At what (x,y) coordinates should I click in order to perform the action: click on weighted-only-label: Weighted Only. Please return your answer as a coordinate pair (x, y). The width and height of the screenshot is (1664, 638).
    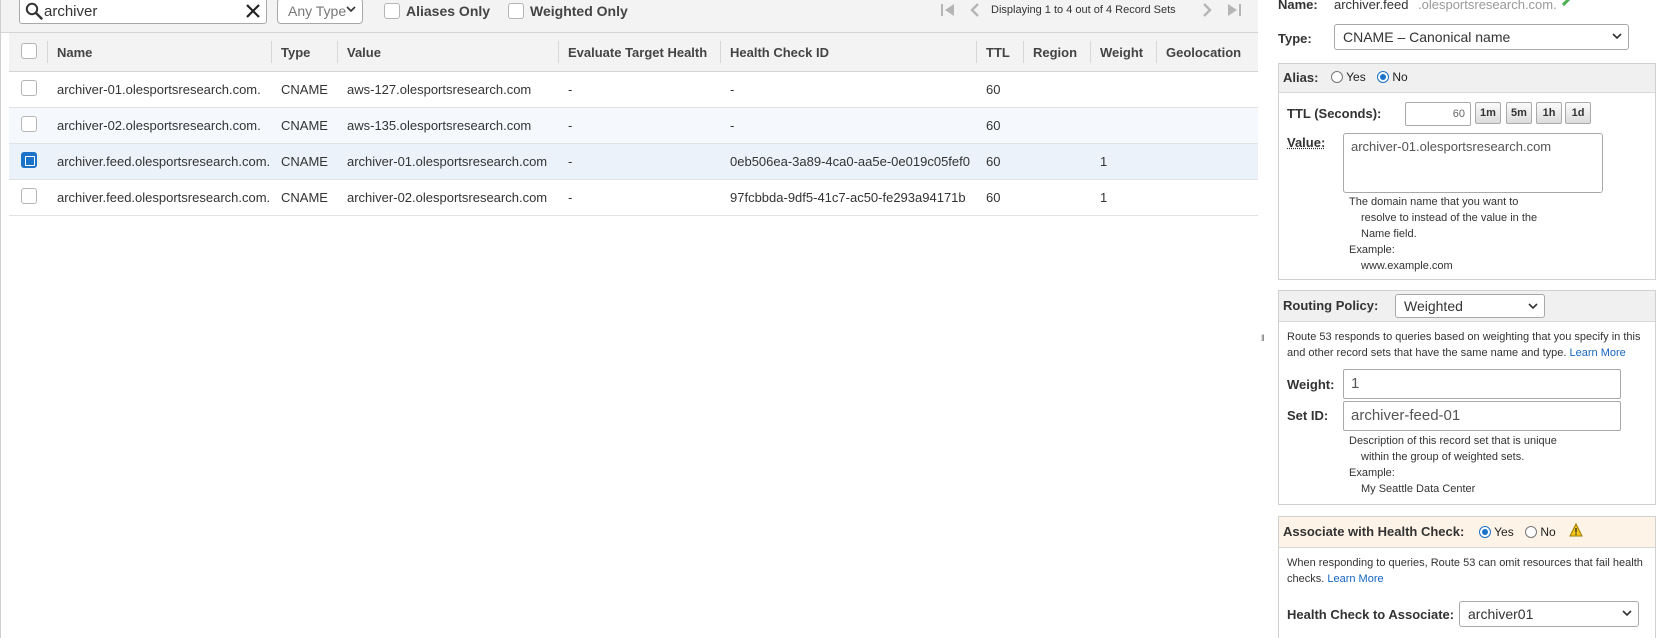
    Looking at the image, I should click on (579, 11).